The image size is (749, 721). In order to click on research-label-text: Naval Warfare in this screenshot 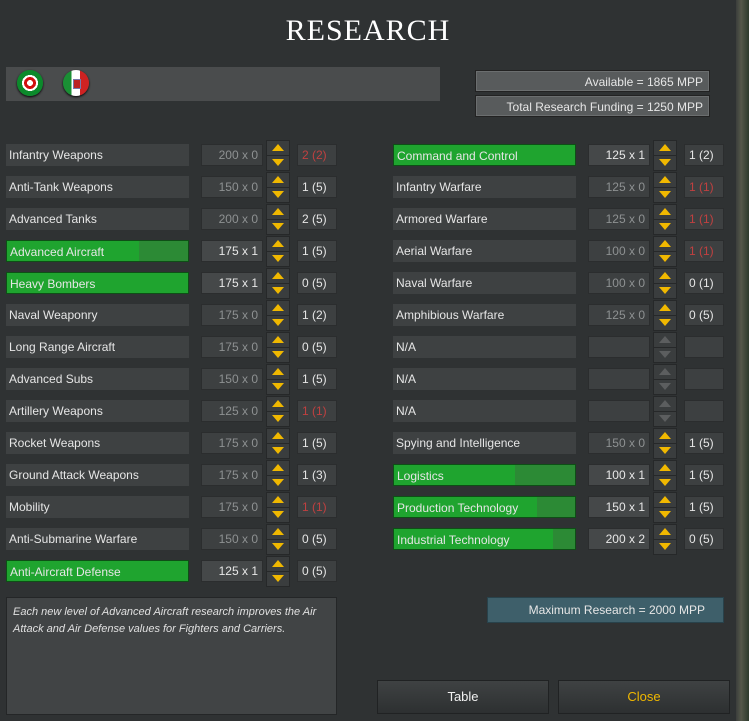, I will do `click(434, 283)`.